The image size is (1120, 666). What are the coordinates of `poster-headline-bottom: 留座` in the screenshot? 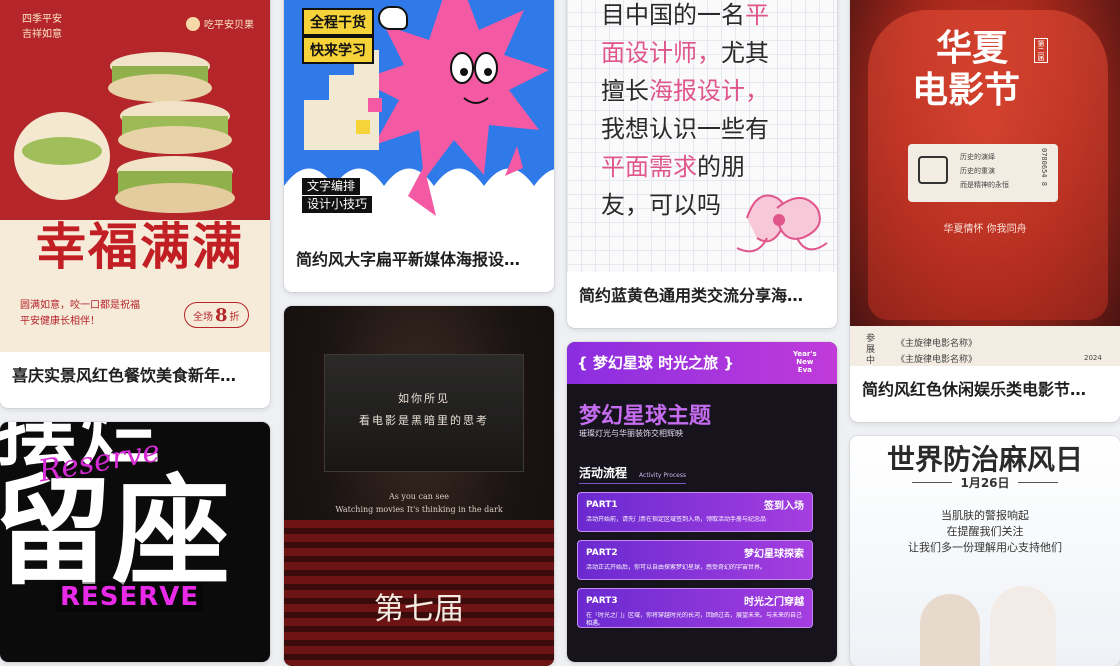 It's located at (115, 531).